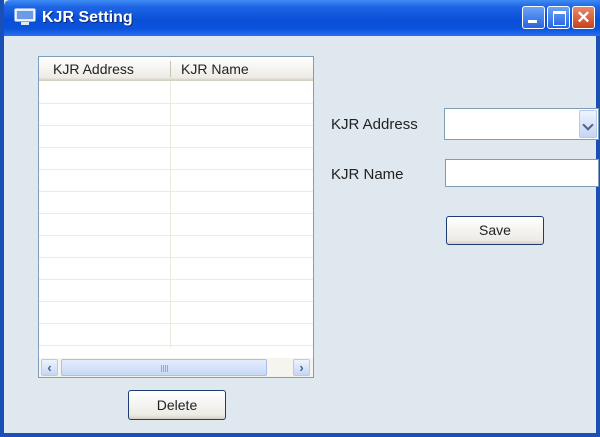  I want to click on window-title: KJR Setting, so click(87, 17).